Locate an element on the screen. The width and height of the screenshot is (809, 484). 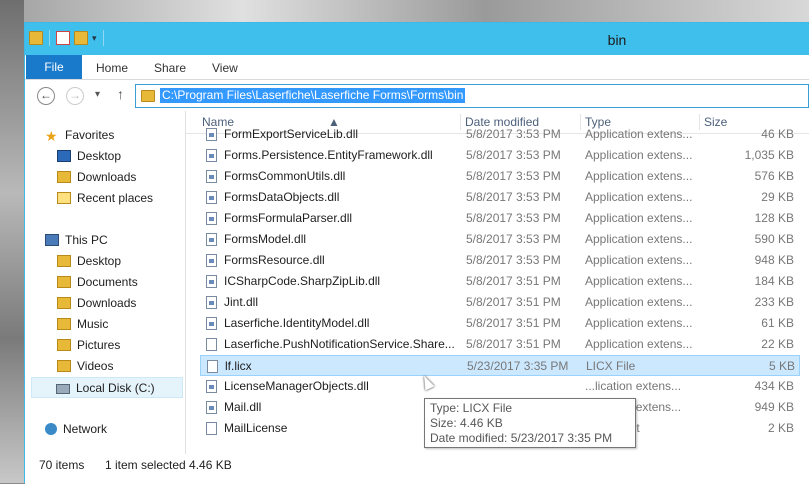
nav-item-downloads: Downloads is located at coordinates (96, 177).